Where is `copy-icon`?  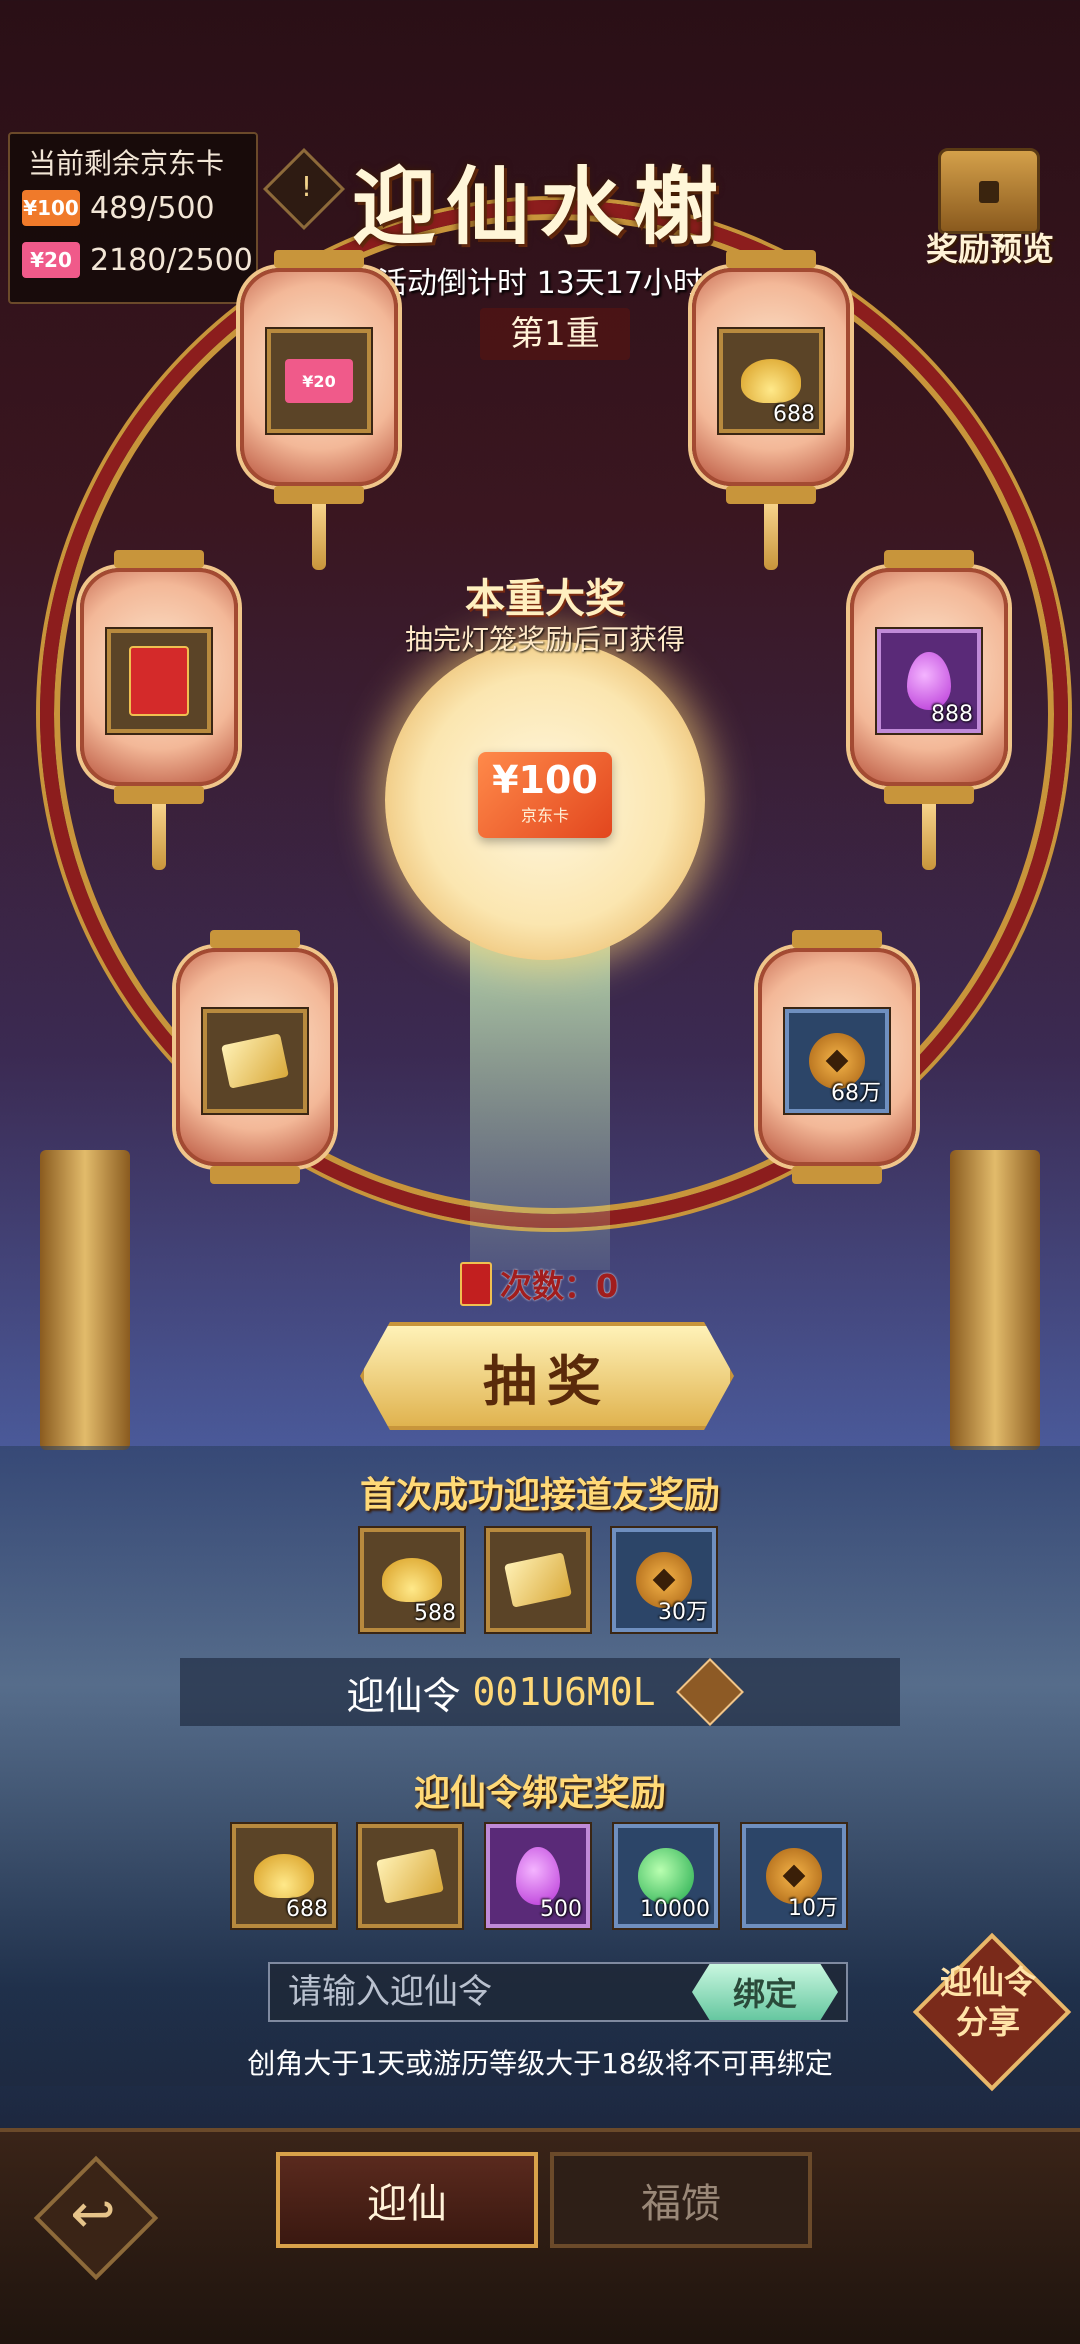
copy-icon is located at coordinates (709, 1692).